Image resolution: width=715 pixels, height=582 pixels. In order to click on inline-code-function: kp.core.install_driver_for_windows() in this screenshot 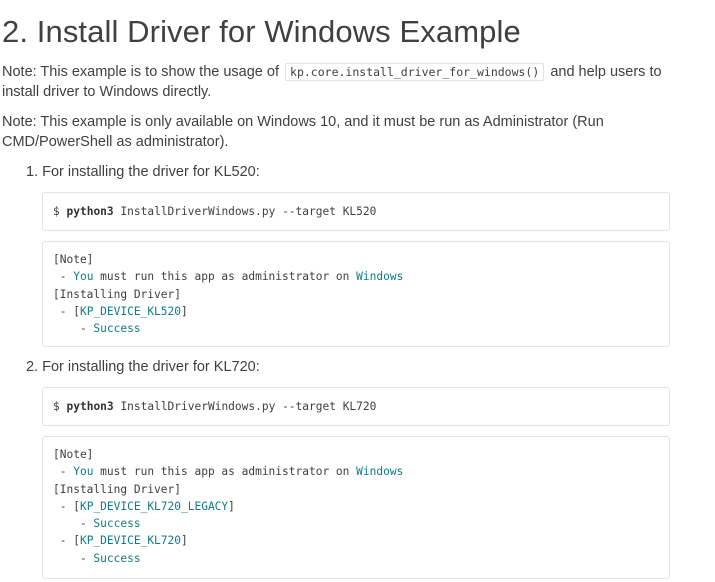, I will do `click(415, 72)`.